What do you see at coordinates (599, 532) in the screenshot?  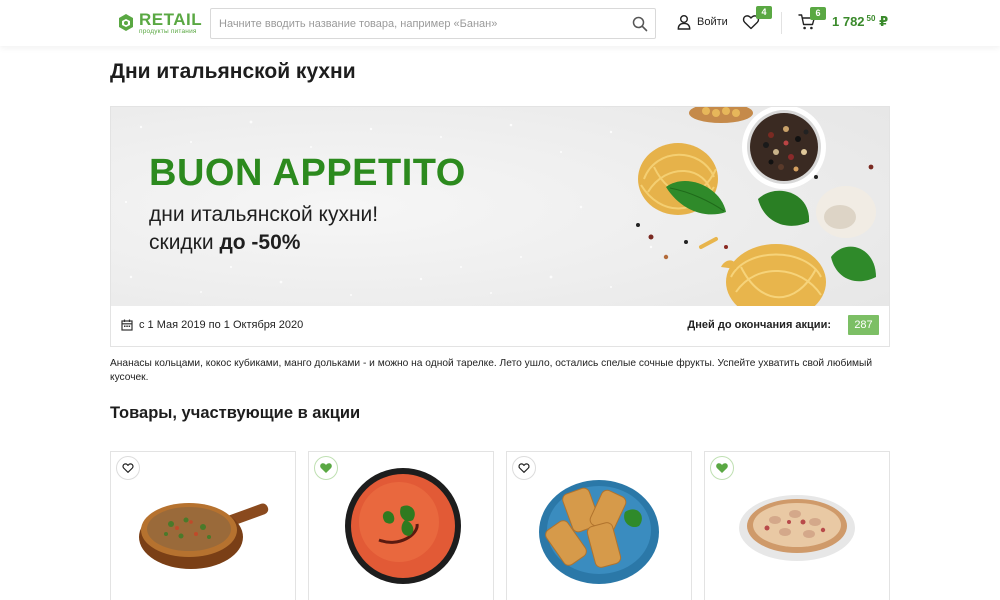 I see `product-image-spring-rolls` at bounding box center [599, 532].